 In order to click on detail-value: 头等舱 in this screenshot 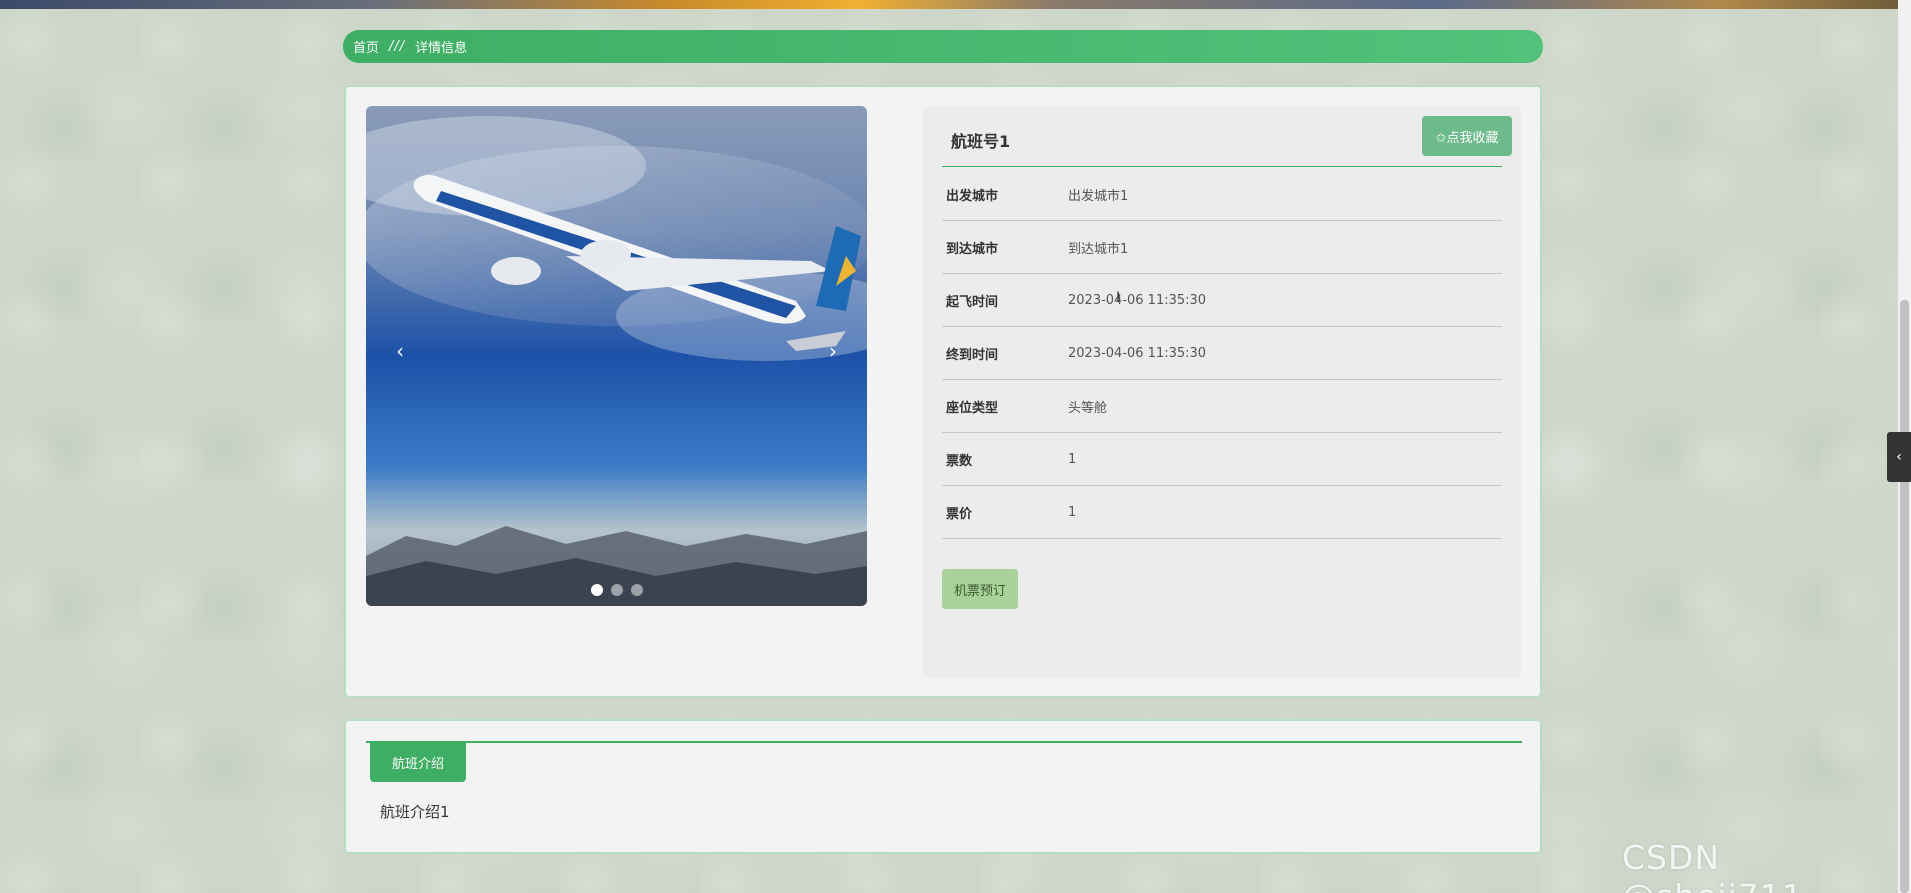, I will do `click(1088, 408)`.